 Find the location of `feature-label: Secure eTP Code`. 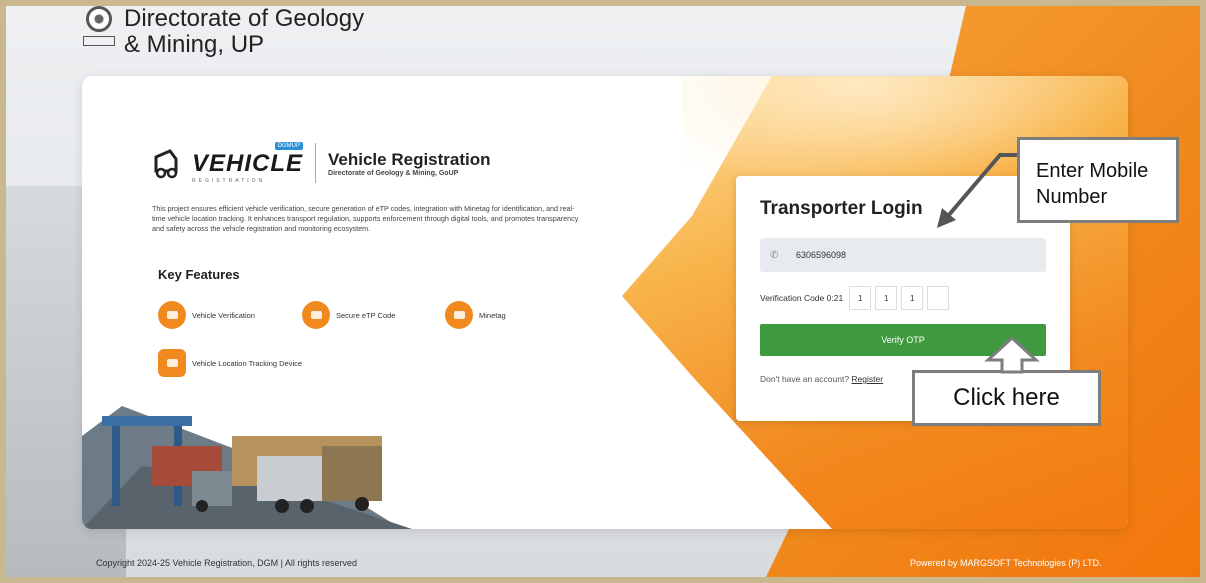

feature-label: Secure eTP Code is located at coordinates (366, 315).